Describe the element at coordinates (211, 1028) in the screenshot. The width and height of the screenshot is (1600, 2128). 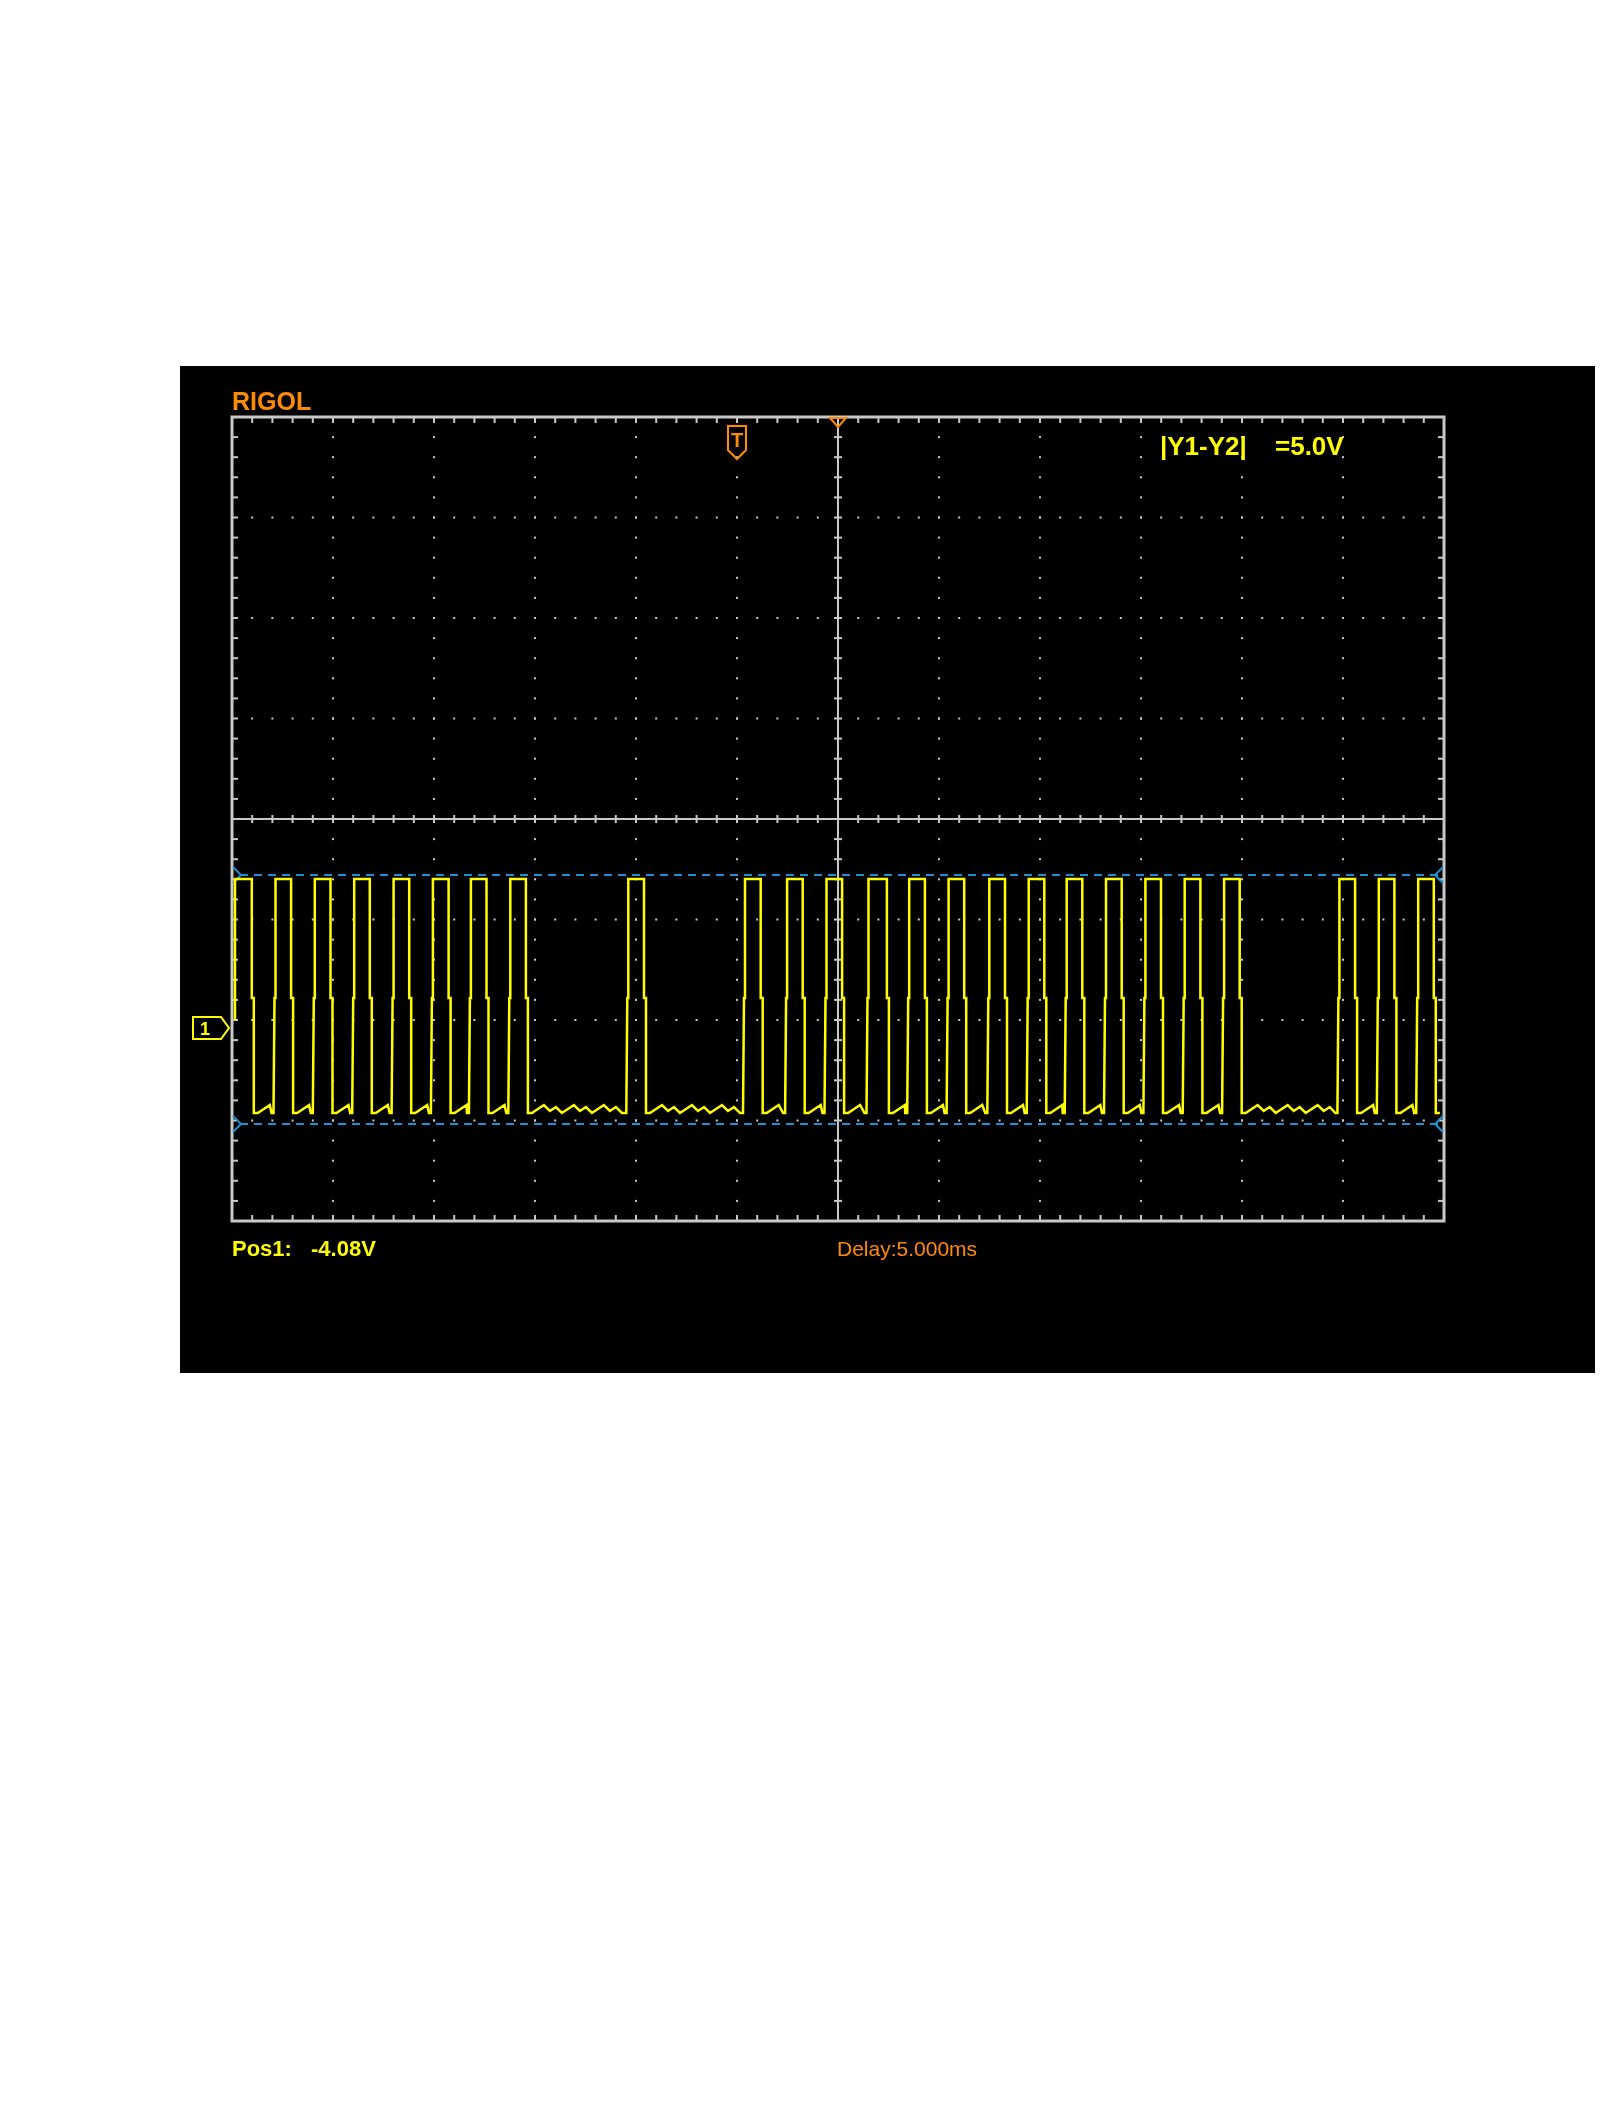
I see `channel-marker: 1` at that location.